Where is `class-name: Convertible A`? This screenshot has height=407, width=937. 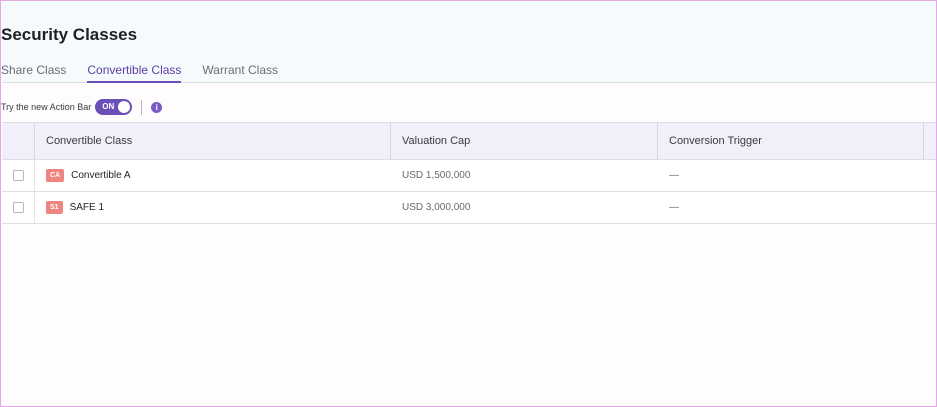
class-name: Convertible A is located at coordinates (101, 175).